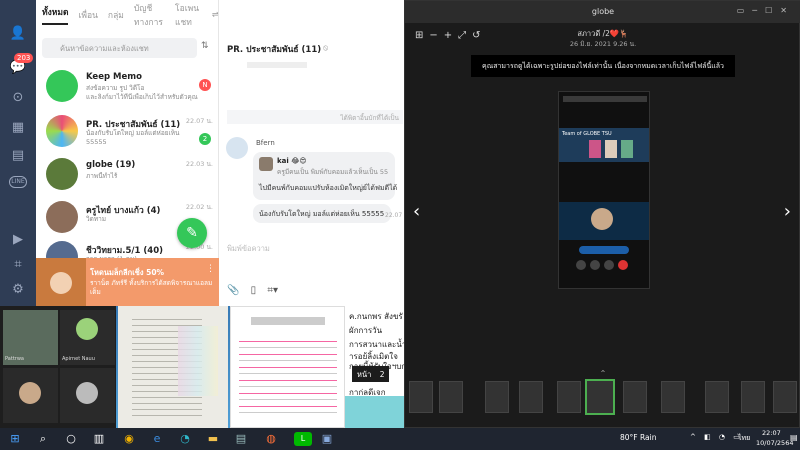 The width and height of the screenshot is (800, 450). What do you see at coordinates (62, 217) in the screenshot?
I see `teacher-avatar` at bounding box center [62, 217].